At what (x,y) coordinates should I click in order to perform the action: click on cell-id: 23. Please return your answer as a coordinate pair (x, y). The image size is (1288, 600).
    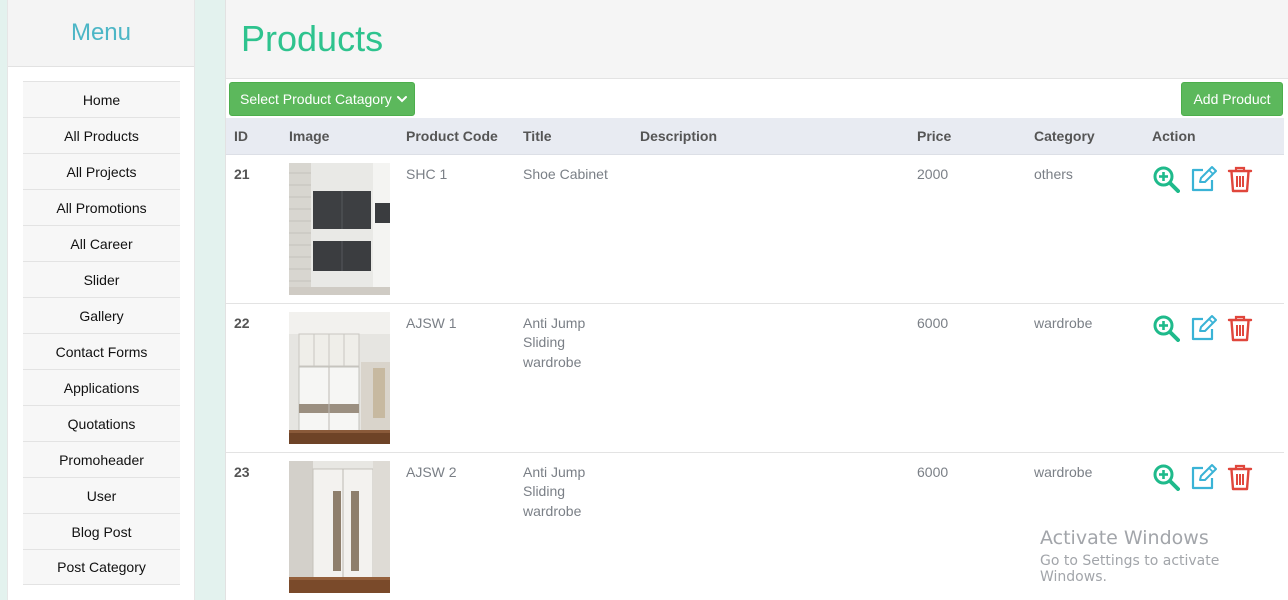
    Looking at the image, I should click on (242, 471).